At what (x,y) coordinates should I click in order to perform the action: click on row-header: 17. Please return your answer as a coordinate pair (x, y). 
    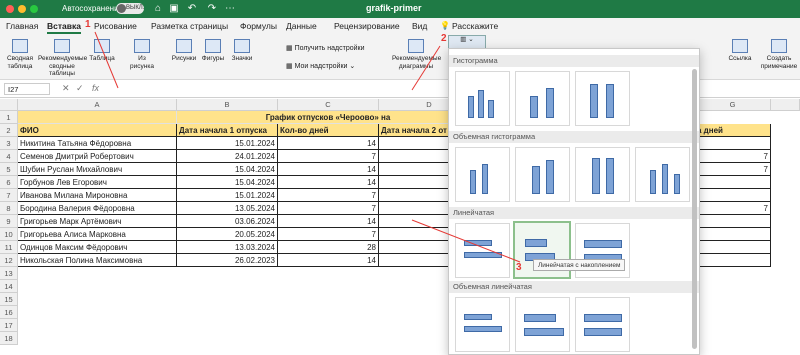
    Looking at the image, I should click on (9, 325).